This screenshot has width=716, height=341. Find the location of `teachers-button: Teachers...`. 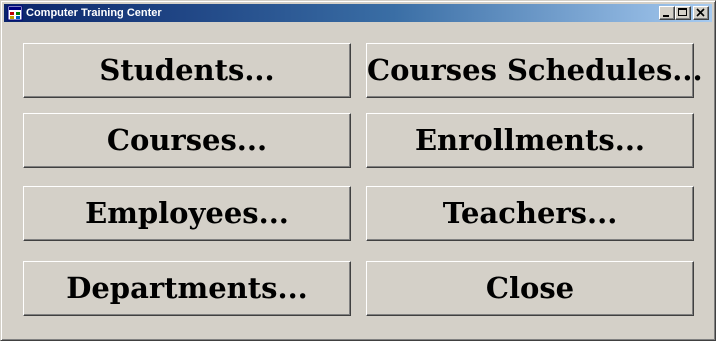

teachers-button: Teachers... is located at coordinates (530, 213).